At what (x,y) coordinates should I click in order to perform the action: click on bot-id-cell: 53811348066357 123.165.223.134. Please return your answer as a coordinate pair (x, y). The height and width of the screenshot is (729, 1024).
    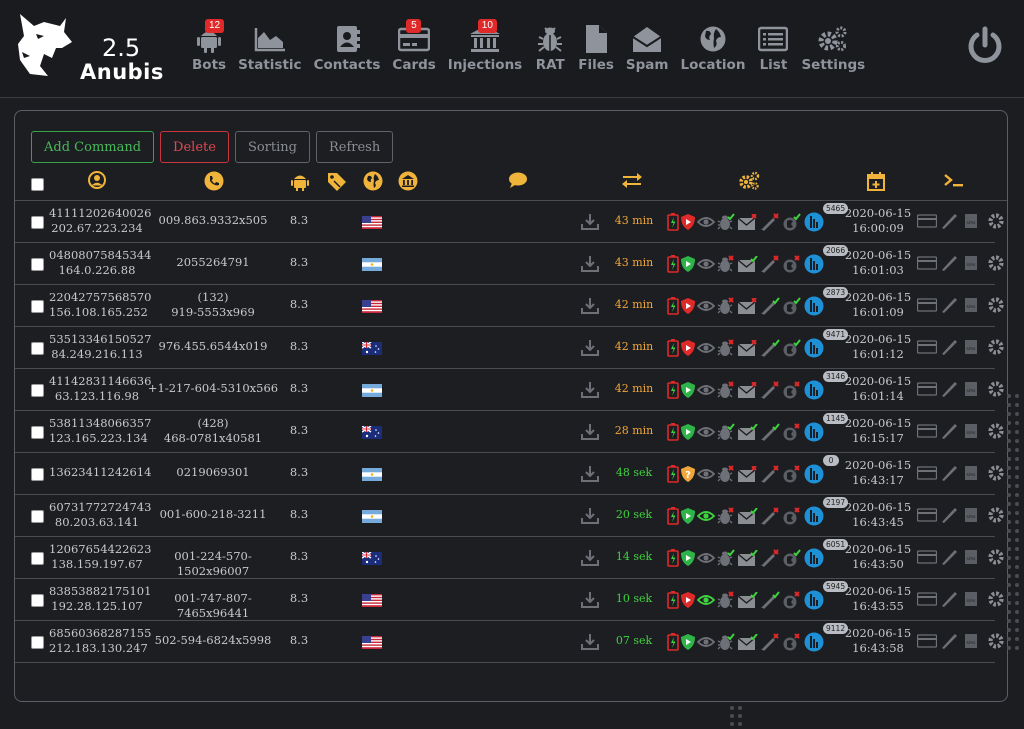
    Looking at the image, I should click on (100, 431).